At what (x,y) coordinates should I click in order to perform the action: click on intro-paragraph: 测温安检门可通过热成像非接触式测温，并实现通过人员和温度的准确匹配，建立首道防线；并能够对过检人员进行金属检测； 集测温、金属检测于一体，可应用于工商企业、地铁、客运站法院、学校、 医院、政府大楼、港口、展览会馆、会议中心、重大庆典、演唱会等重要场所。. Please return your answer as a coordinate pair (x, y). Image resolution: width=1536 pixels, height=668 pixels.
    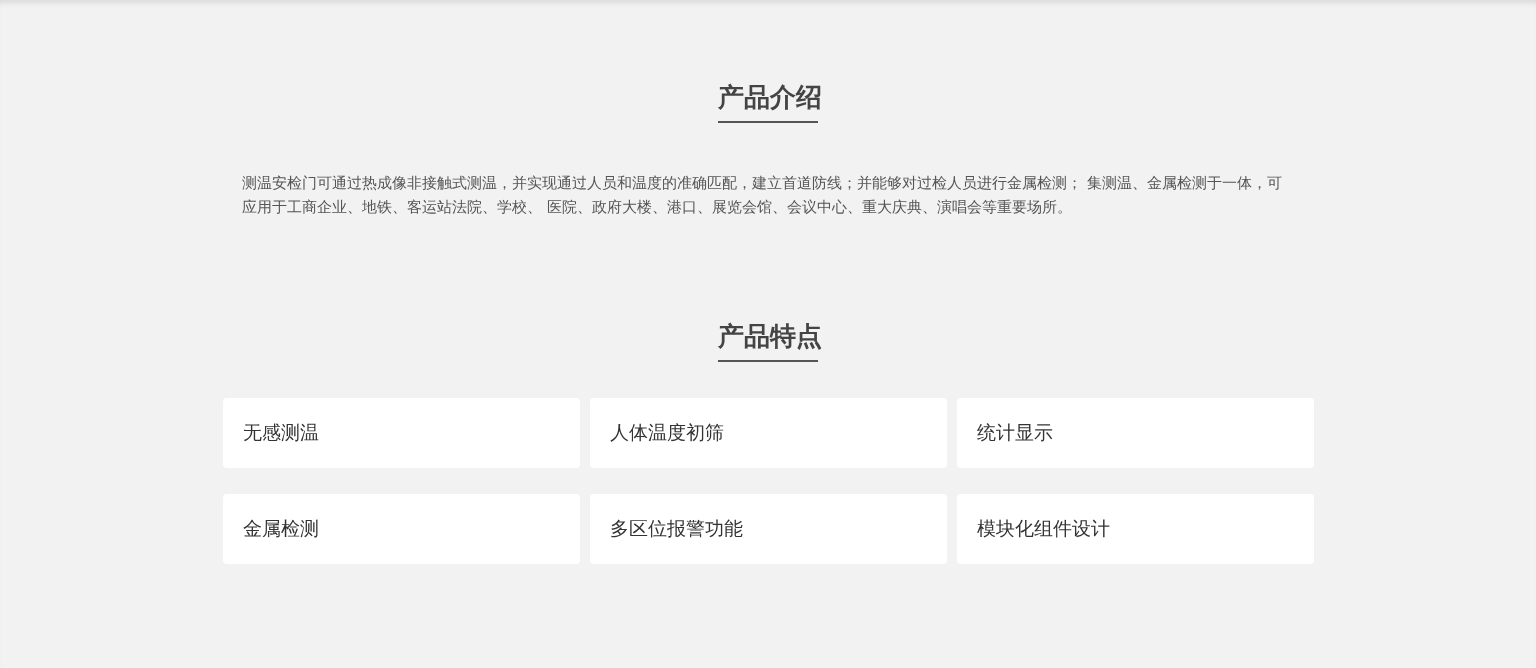
    Looking at the image, I should click on (762, 195).